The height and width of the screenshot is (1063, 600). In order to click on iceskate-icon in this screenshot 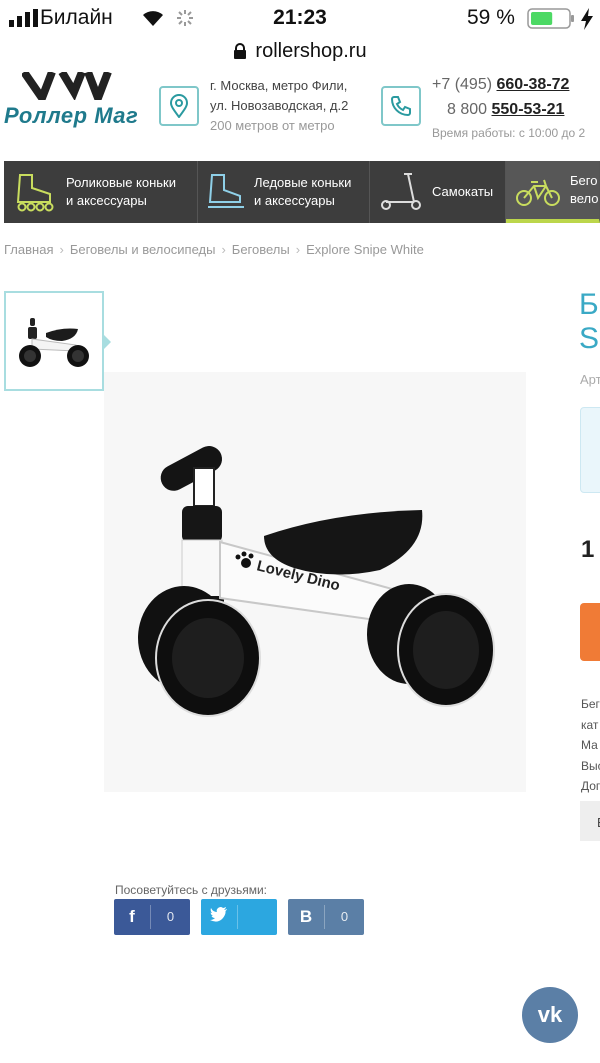, I will do `click(226, 191)`.